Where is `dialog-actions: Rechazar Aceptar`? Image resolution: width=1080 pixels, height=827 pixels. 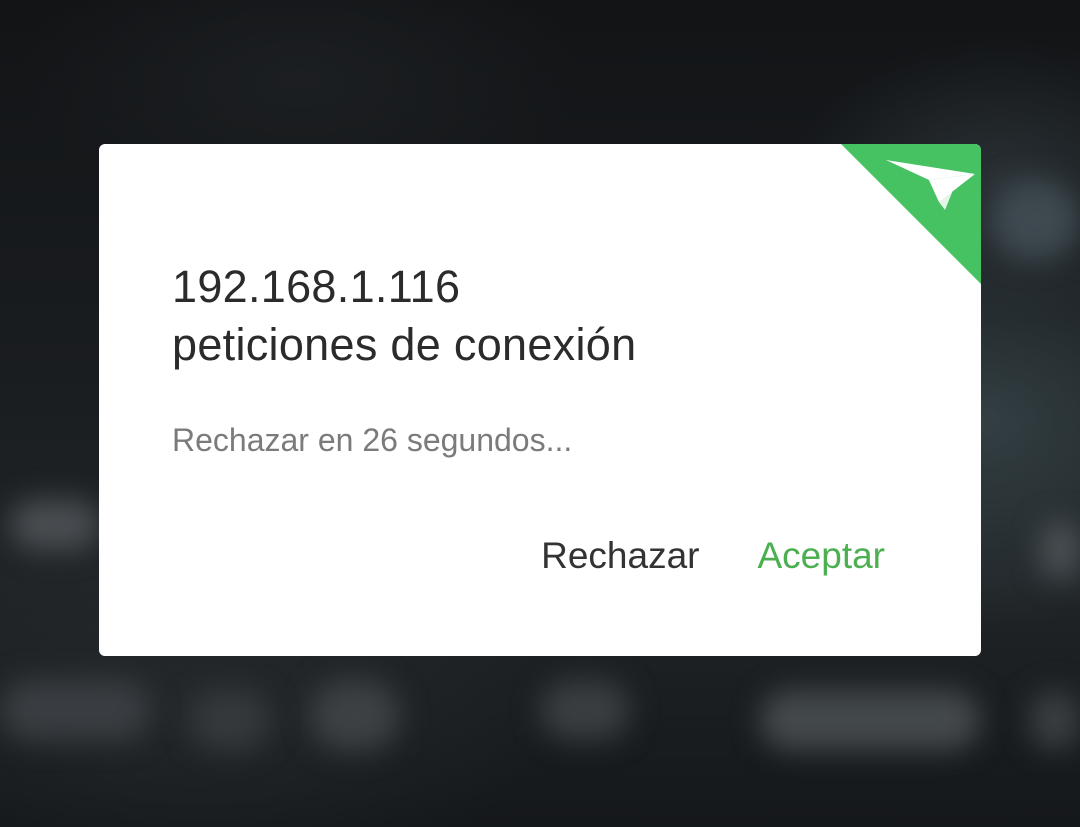 dialog-actions: Rechazar Aceptar is located at coordinates (713, 556).